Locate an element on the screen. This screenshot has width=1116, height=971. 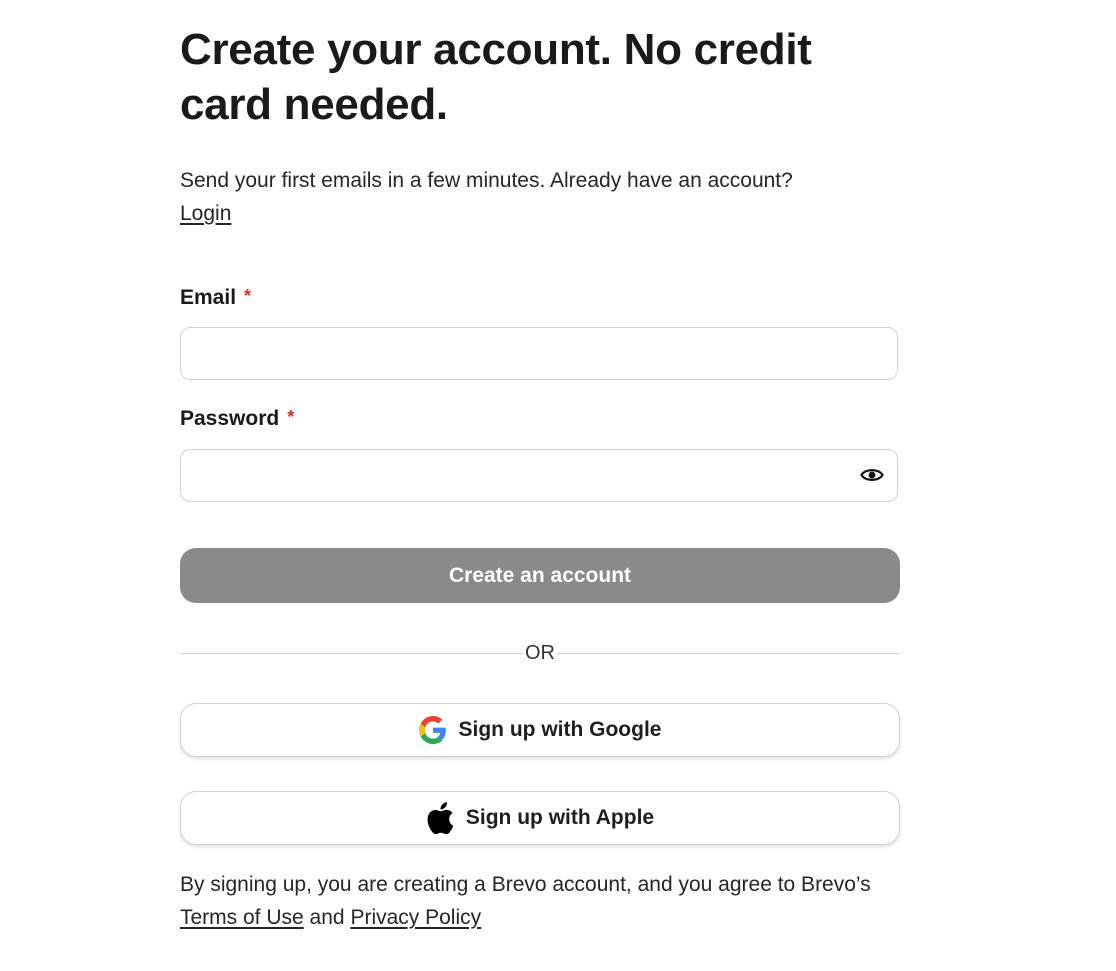
google-signup-button: Sign up with Google is located at coordinates (540, 730).